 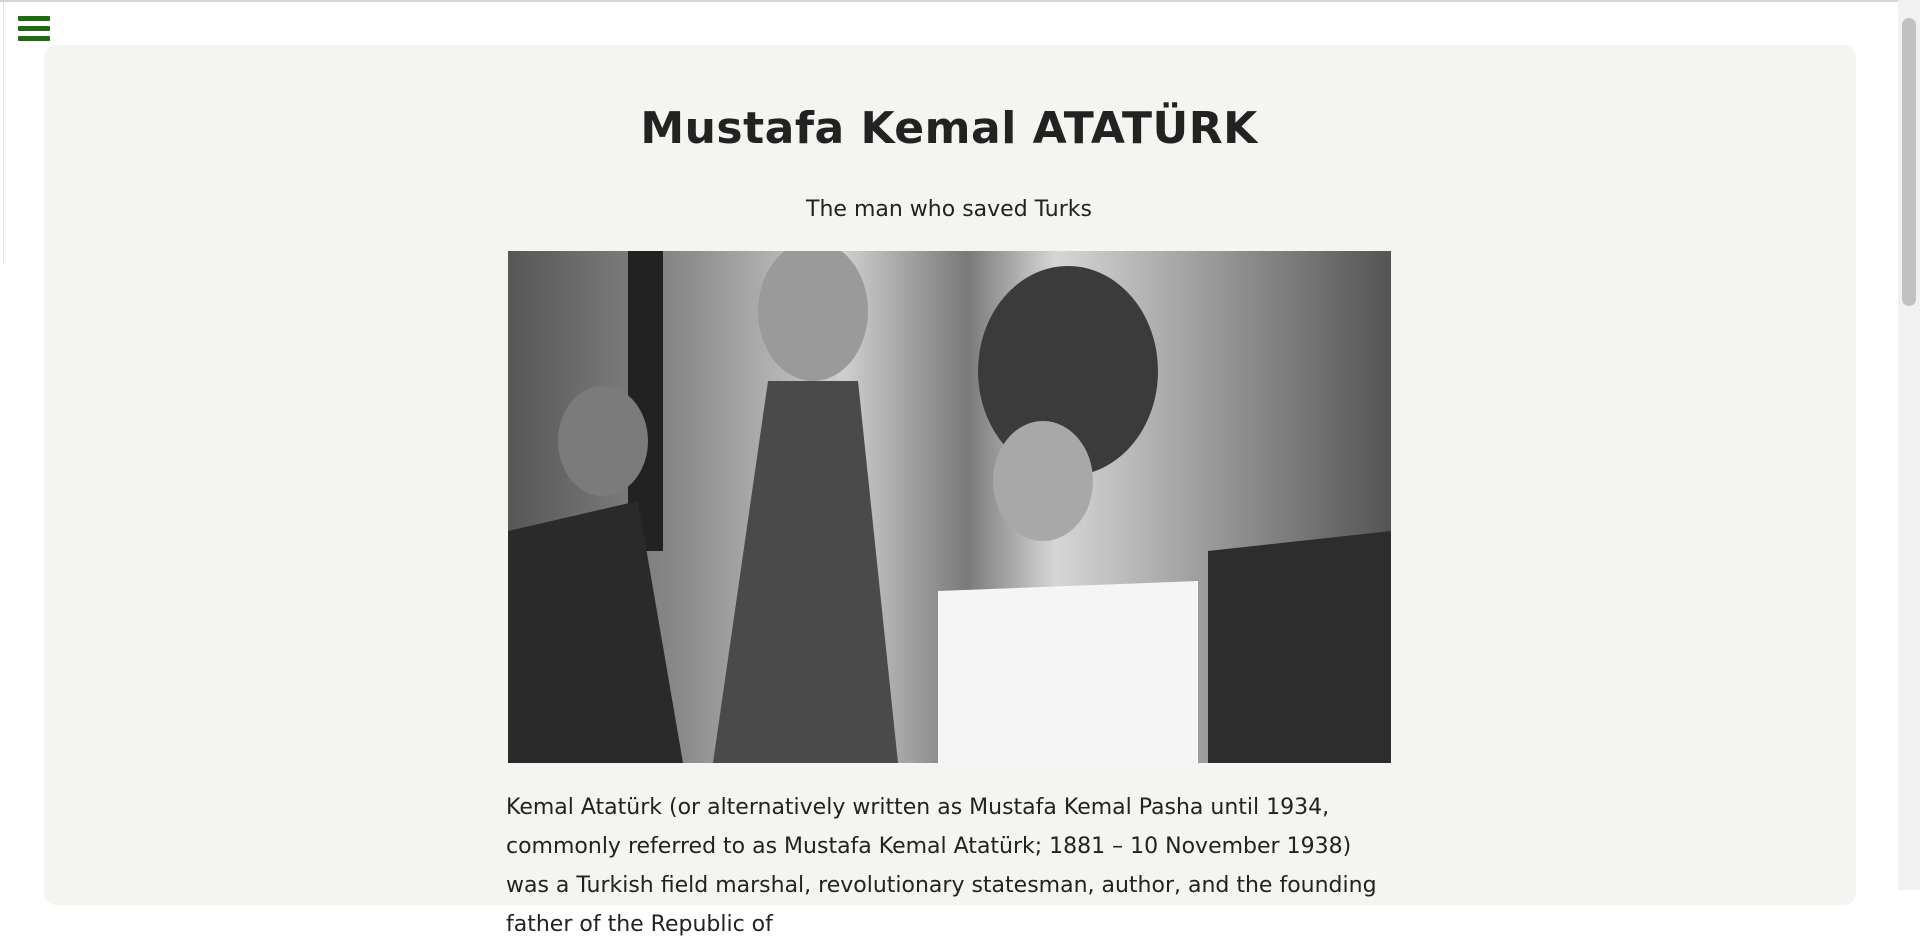 I want to click on page-title: Mustafa Kemal ATATÜRK, so click(x=949, y=128).